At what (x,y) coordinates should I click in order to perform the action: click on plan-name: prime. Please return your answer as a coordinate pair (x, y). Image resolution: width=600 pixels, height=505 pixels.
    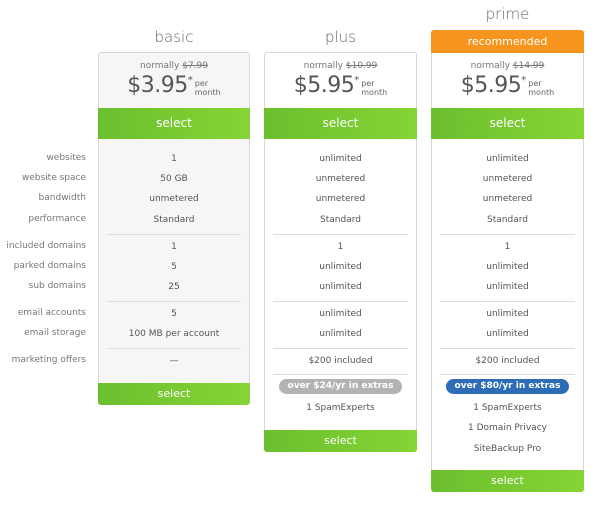
    Looking at the image, I should click on (507, 14).